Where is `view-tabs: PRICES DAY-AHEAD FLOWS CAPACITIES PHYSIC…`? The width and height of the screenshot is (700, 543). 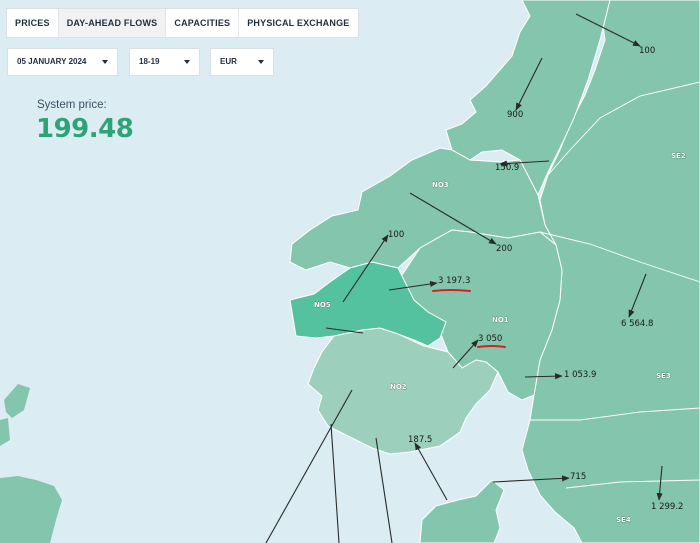 view-tabs: PRICES DAY-AHEAD FLOWS CAPACITIES PHYSIC… is located at coordinates (182, 23).